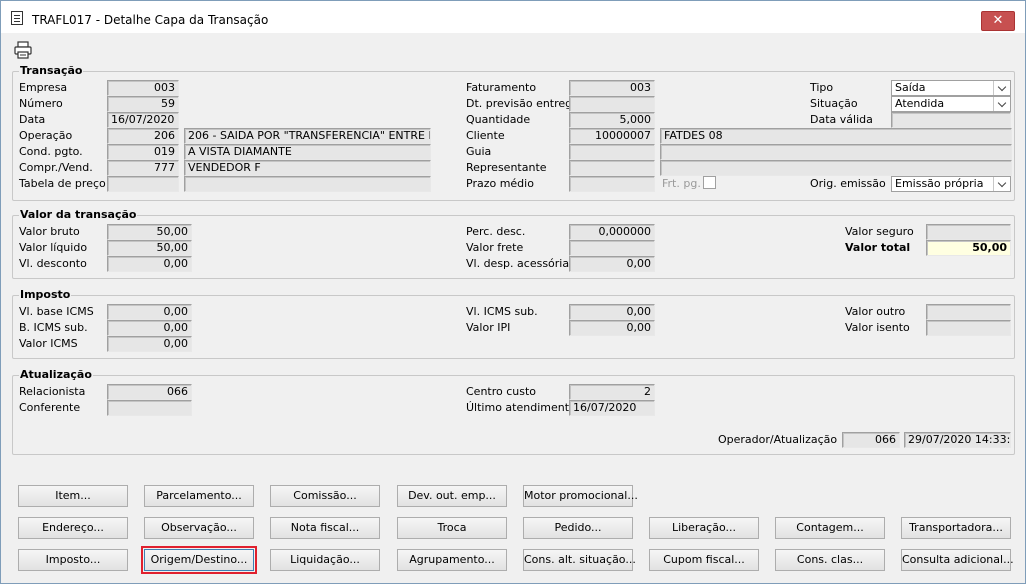 The height and width of the screenshot is (584, 1026). I want to click on field-valor-ipi: 0,00, so click(612, 328).